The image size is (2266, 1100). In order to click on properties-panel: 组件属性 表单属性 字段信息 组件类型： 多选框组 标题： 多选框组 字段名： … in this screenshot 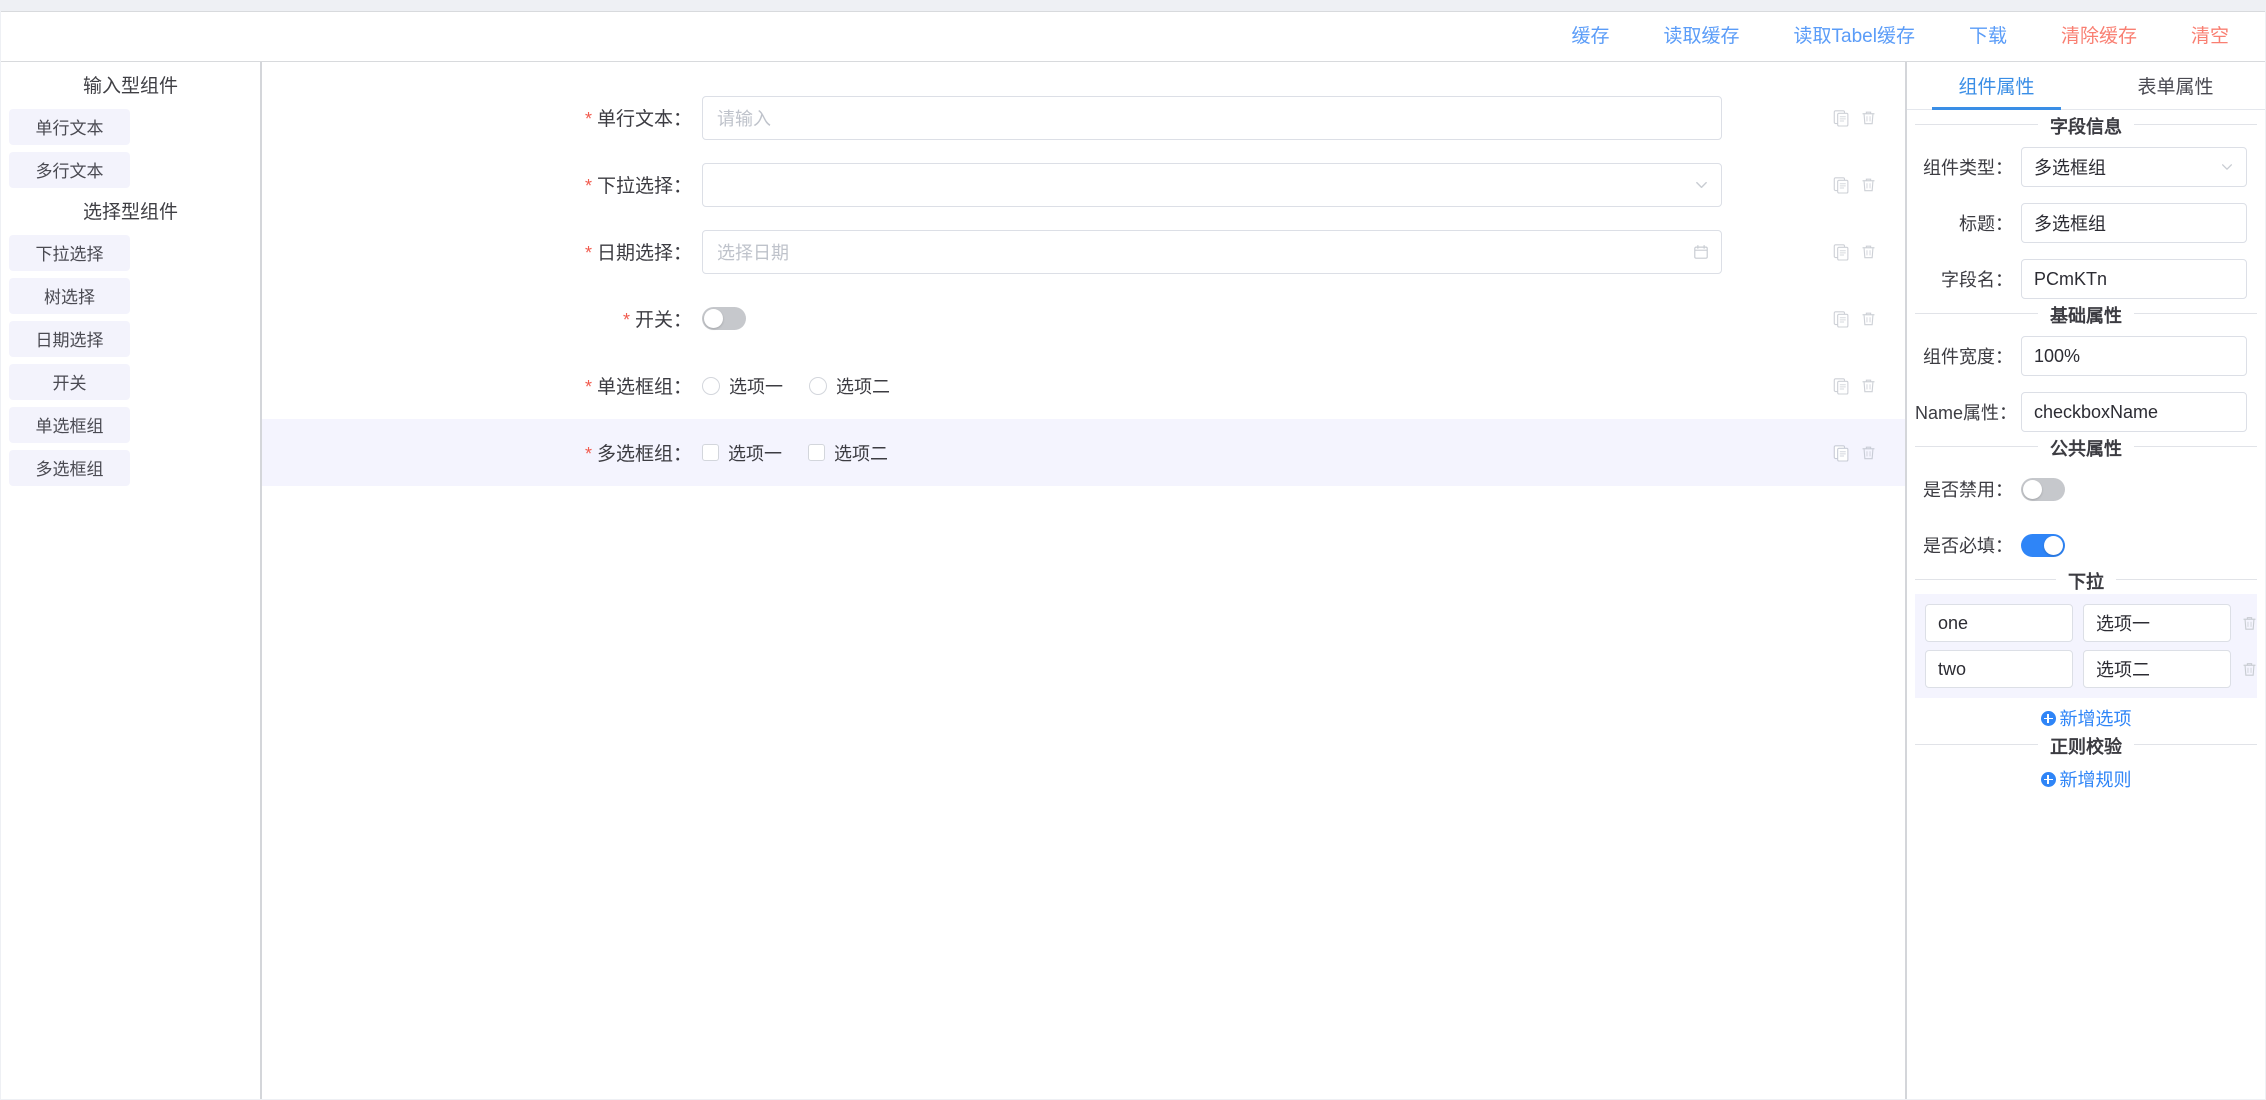, I will do `click(2085, 580)`.